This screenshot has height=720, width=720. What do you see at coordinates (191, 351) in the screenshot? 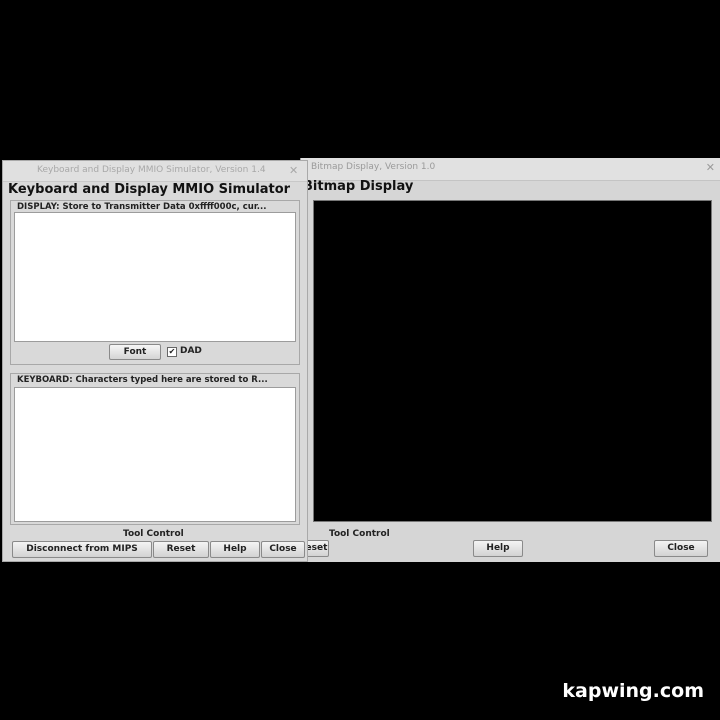
I see `dad-label: DAD` at bounding box center [191, 351].